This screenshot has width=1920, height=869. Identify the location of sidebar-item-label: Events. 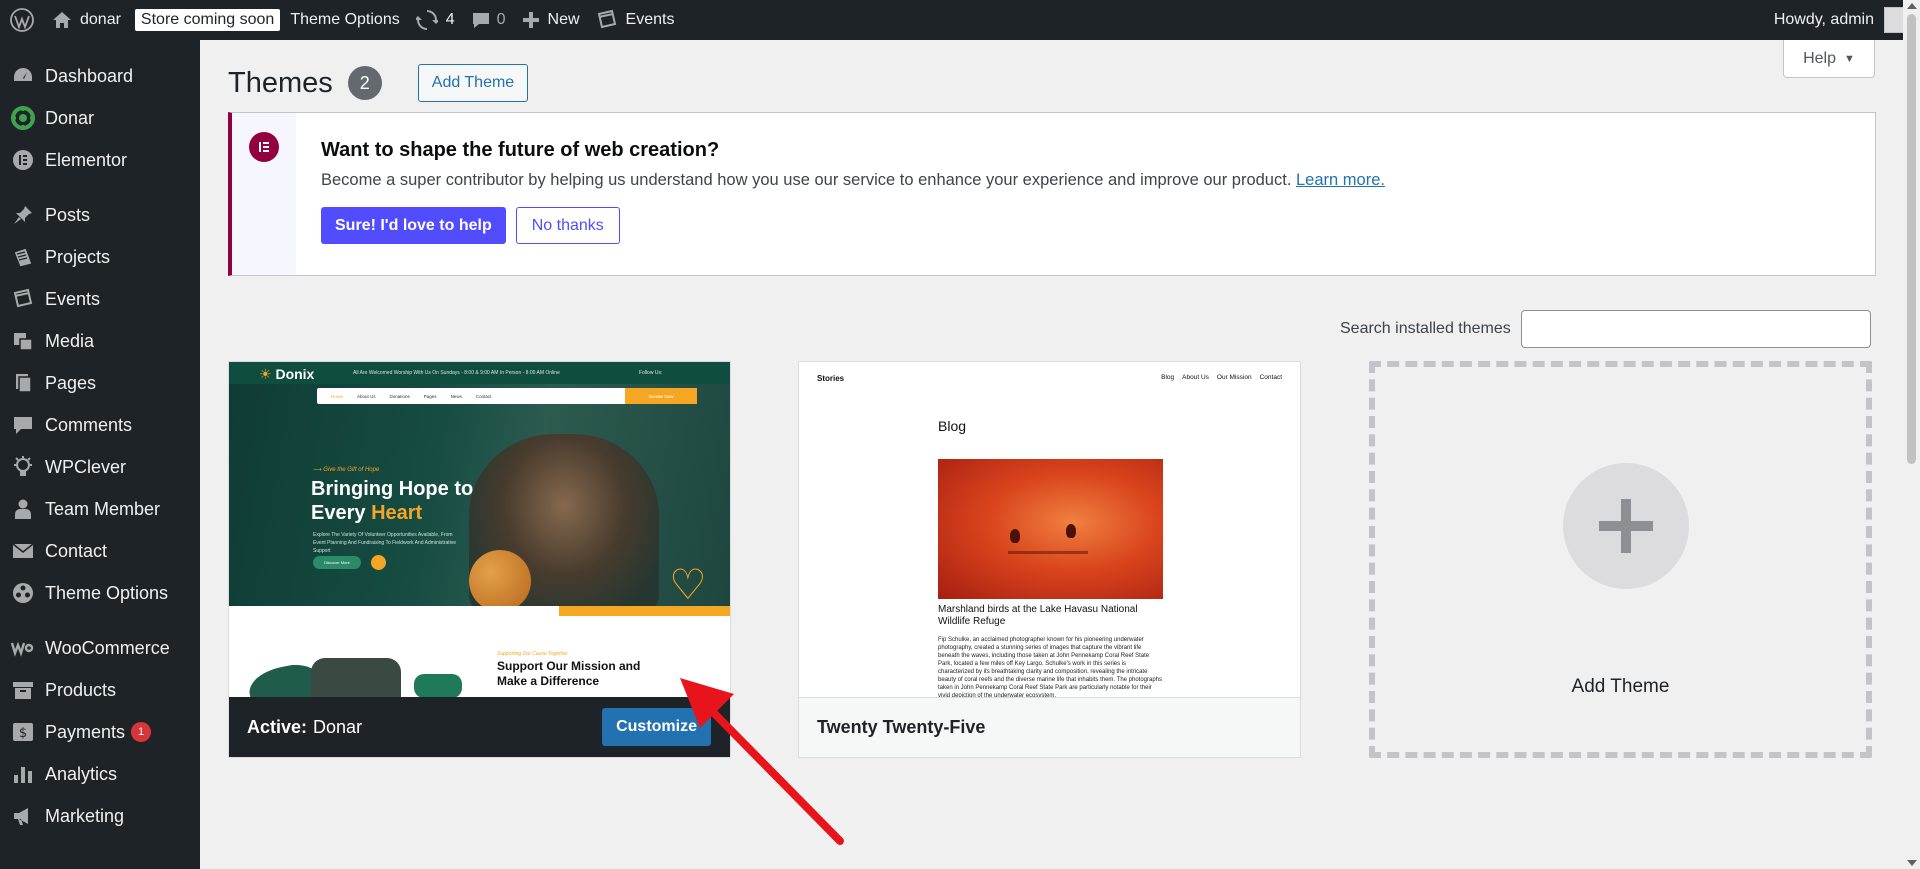
(73, 298).